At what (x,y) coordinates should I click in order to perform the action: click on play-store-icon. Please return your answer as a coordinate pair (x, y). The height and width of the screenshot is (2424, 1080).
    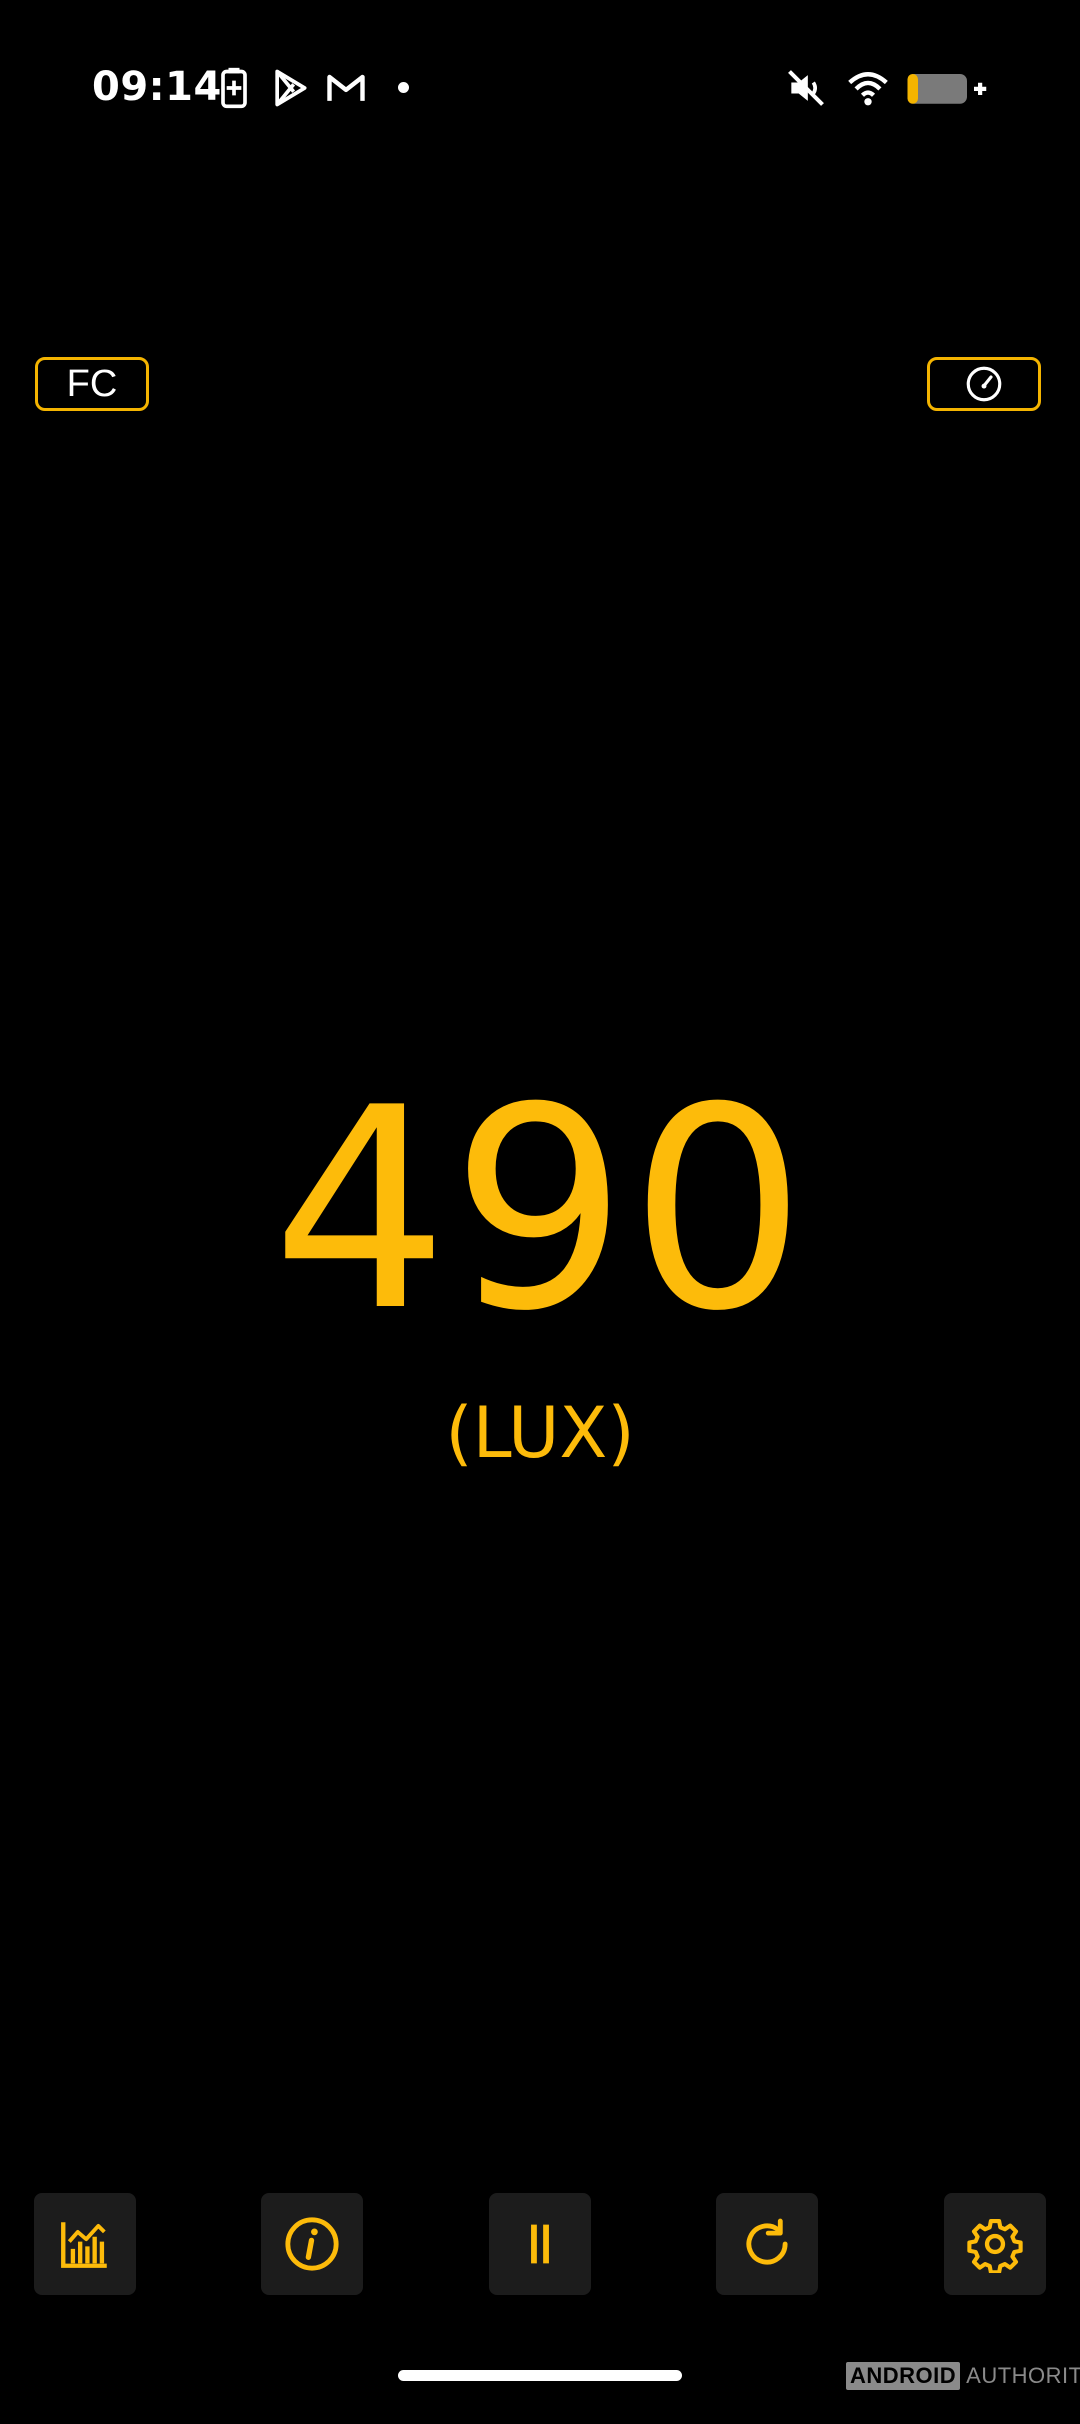
    Looking at the image, I should click on (290, 88).